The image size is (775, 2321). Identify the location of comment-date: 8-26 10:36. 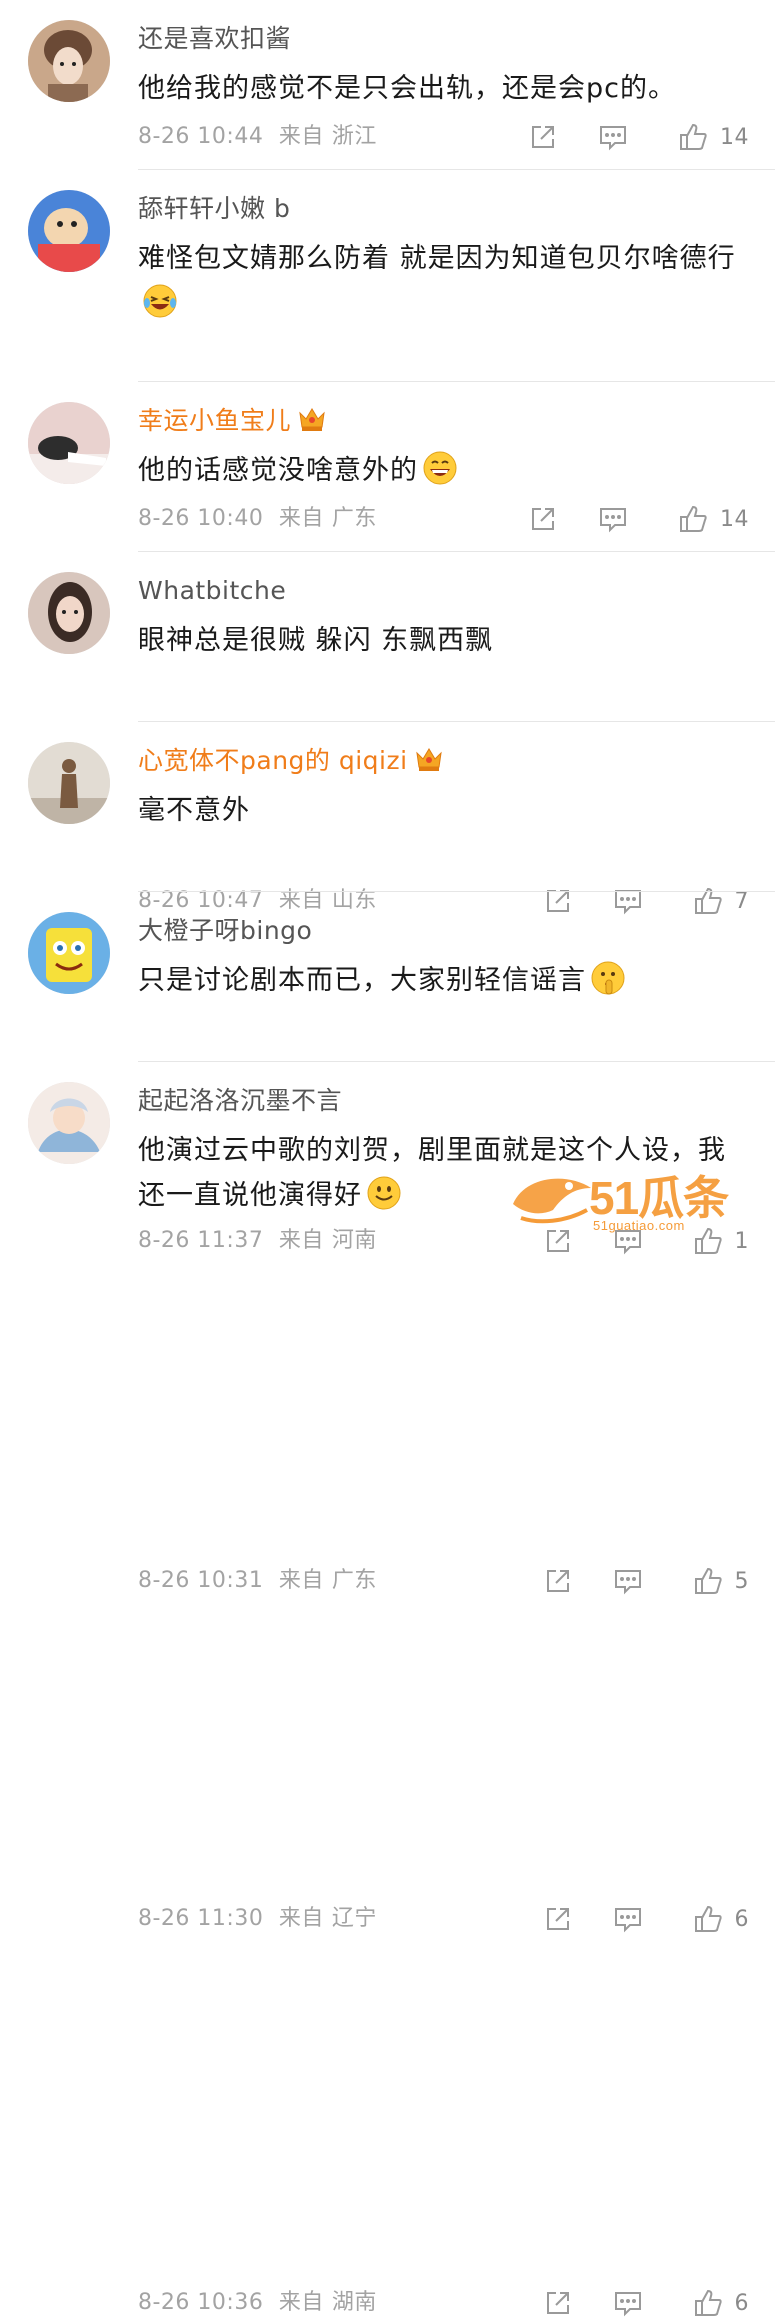
(201, 2302).